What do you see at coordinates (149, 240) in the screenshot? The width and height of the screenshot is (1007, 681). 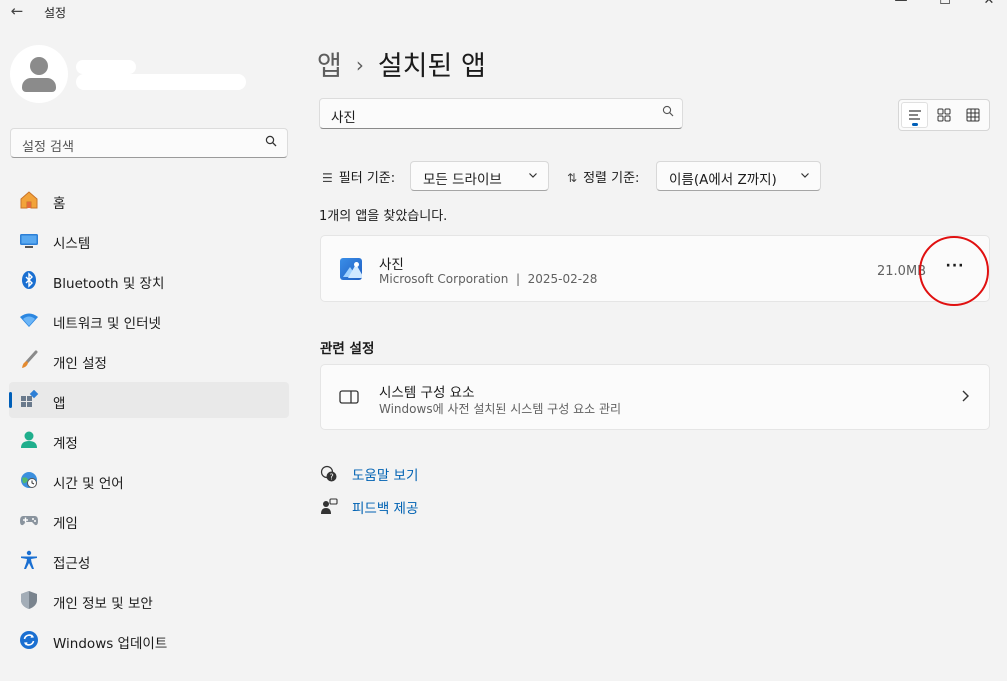 I see `sidebar-item-system: 시스템` at bounding box center [149, 240].